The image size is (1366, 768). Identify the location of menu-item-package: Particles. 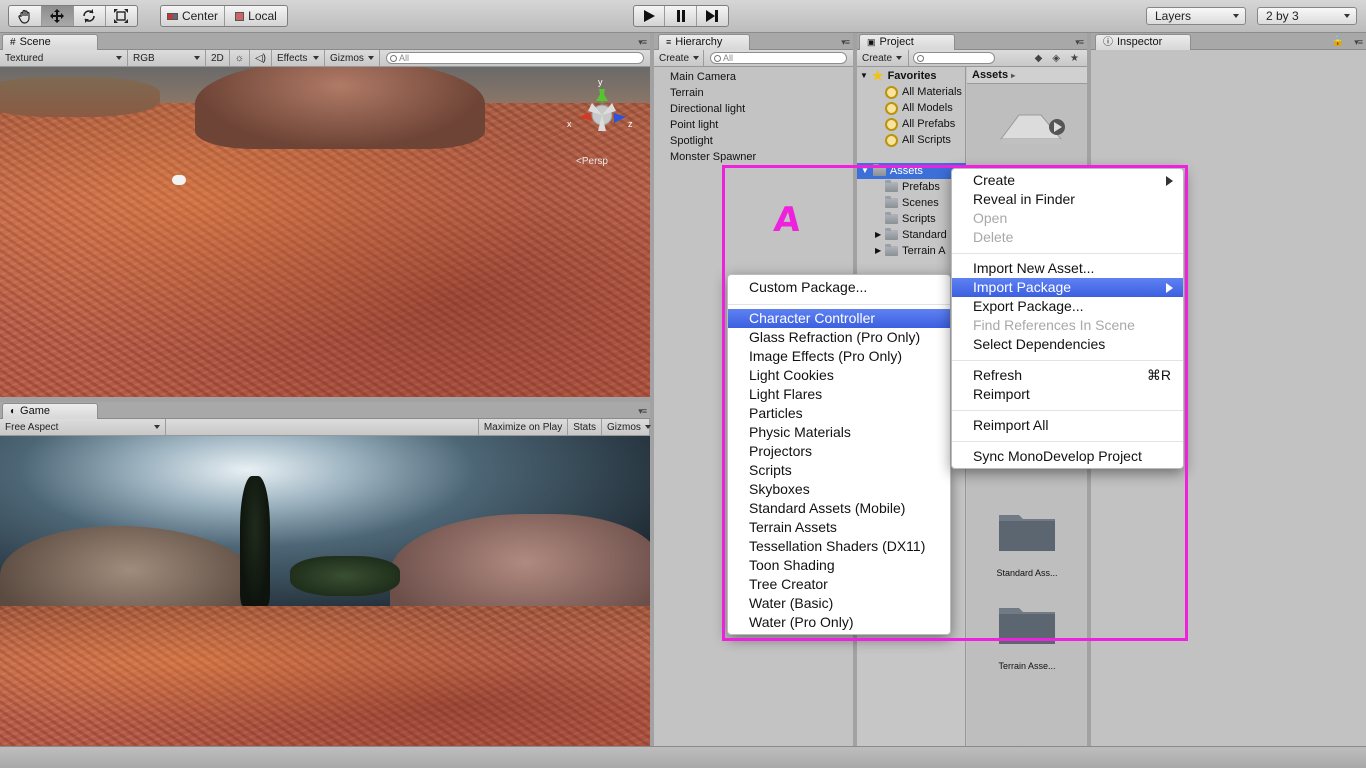
(839, 413).